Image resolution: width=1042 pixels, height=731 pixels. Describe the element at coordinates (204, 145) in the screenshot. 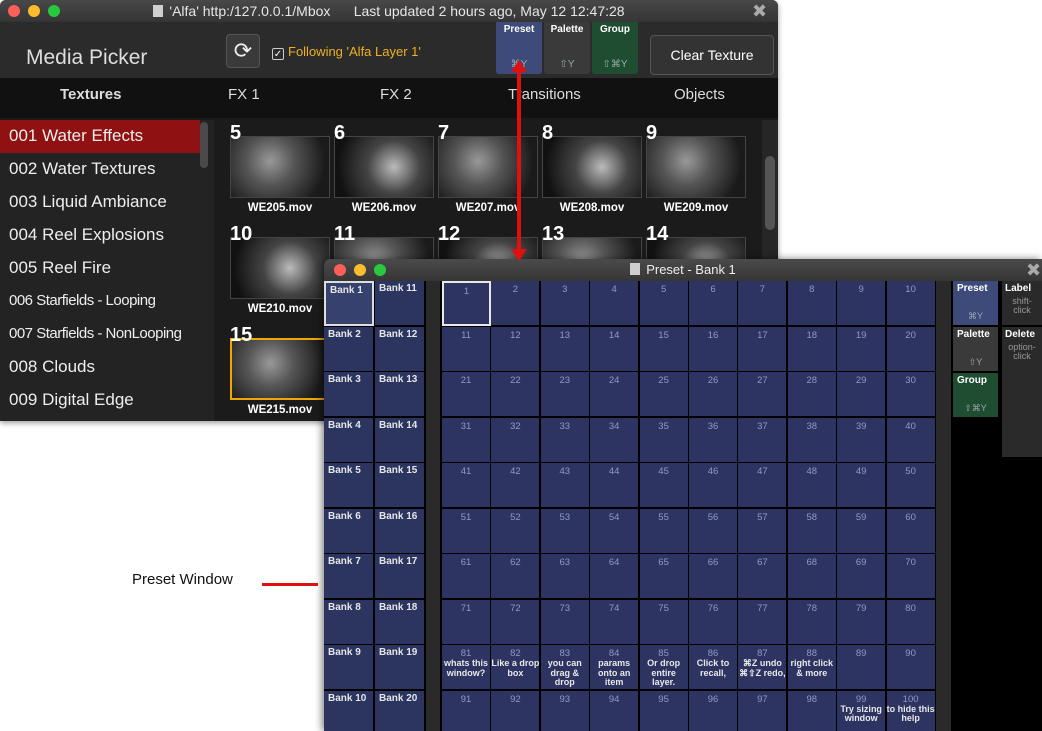

I see `folder-list-scrollbar` at that location.